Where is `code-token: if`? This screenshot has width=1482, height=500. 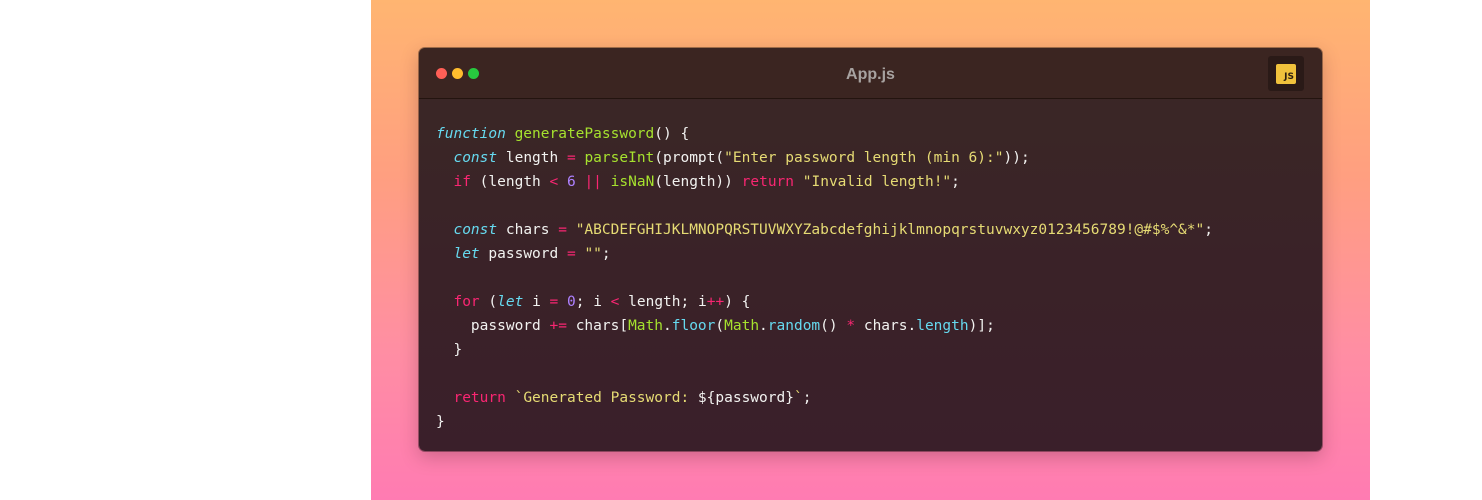
code-token: if is located at coordinates (462, 182).